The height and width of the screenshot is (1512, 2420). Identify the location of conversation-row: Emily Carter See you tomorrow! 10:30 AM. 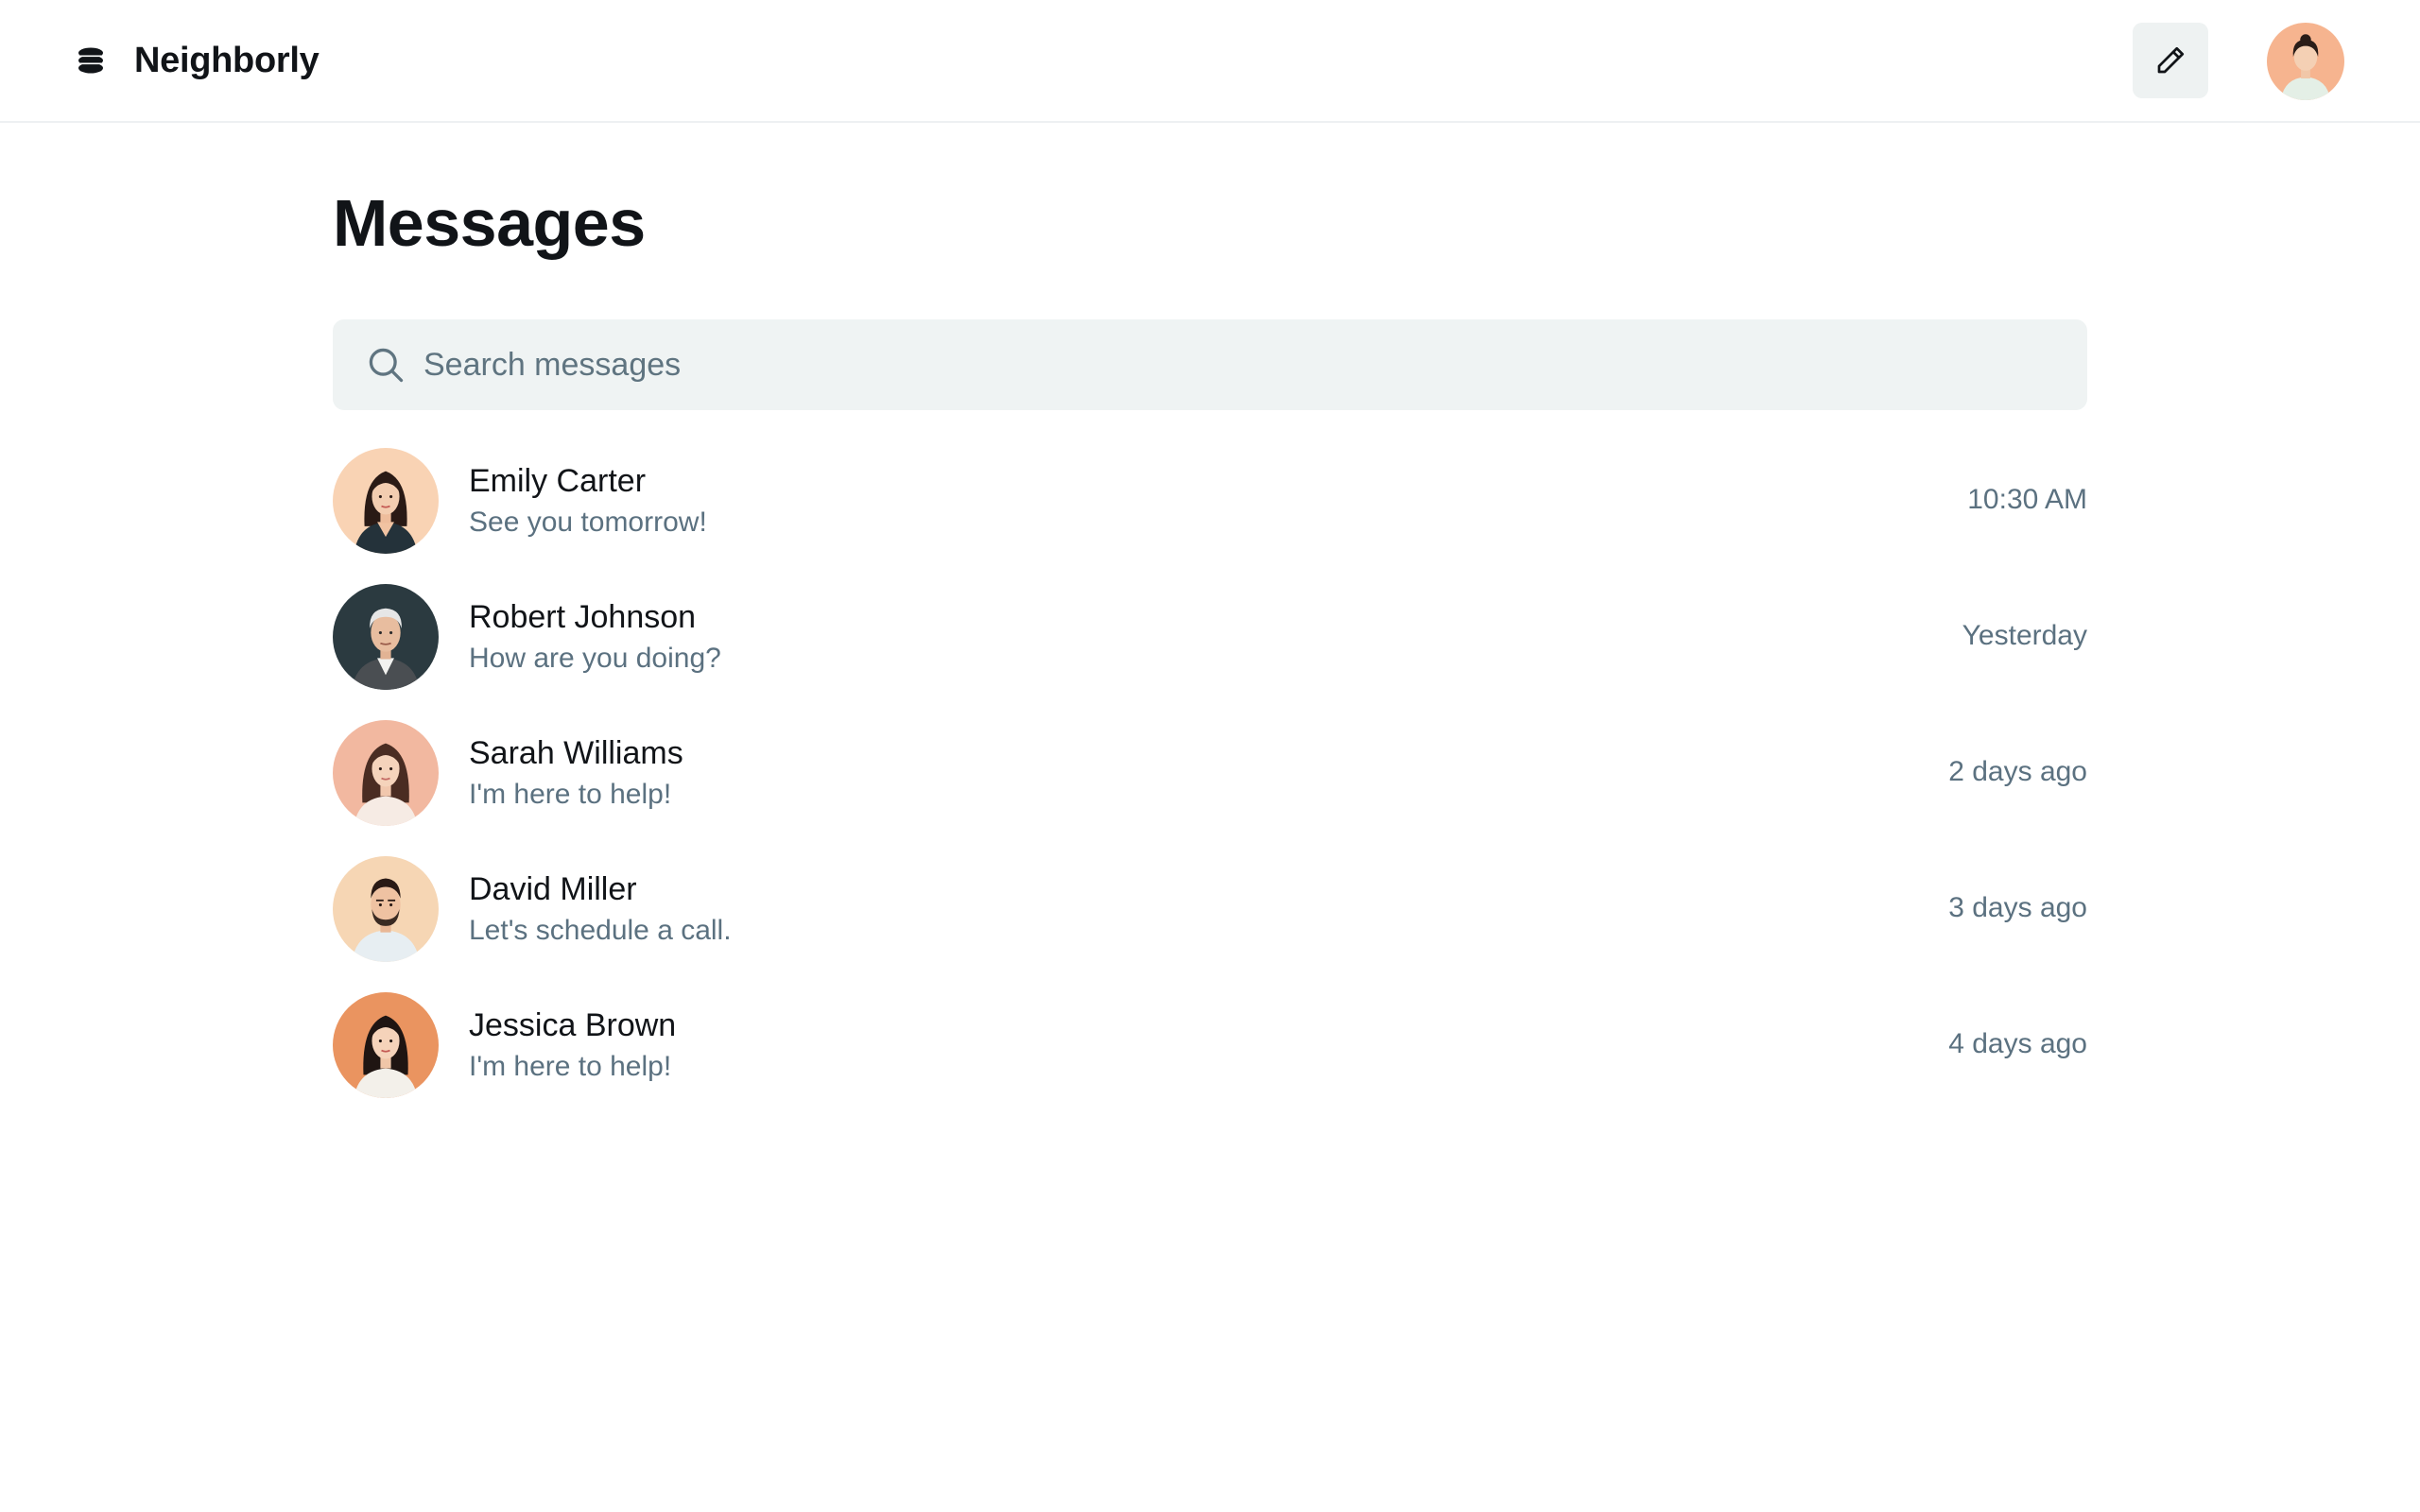
(1210, 512).